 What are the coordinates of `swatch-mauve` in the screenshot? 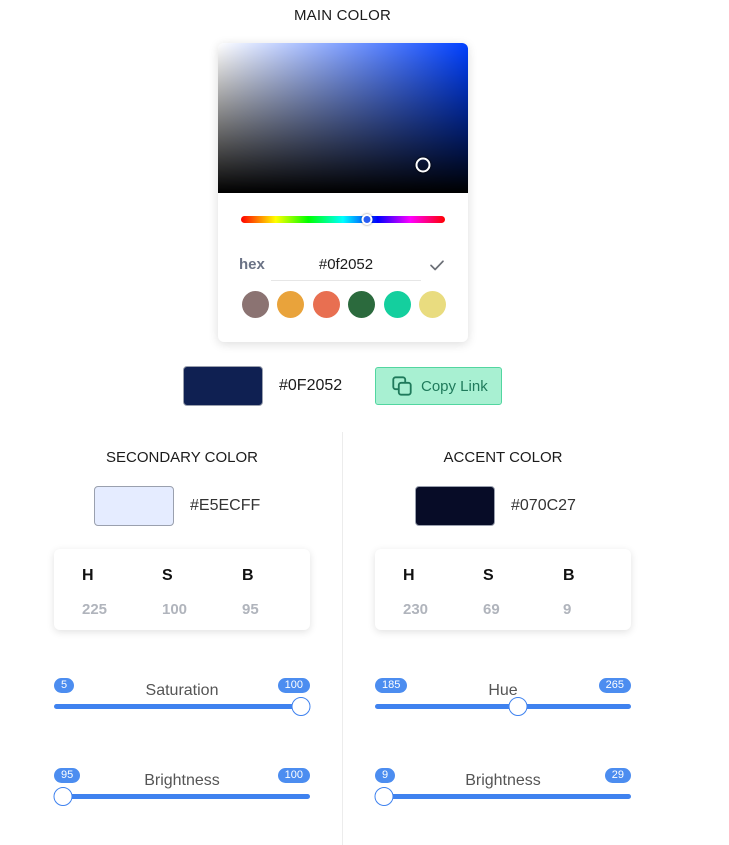 It's located at (255, 304).